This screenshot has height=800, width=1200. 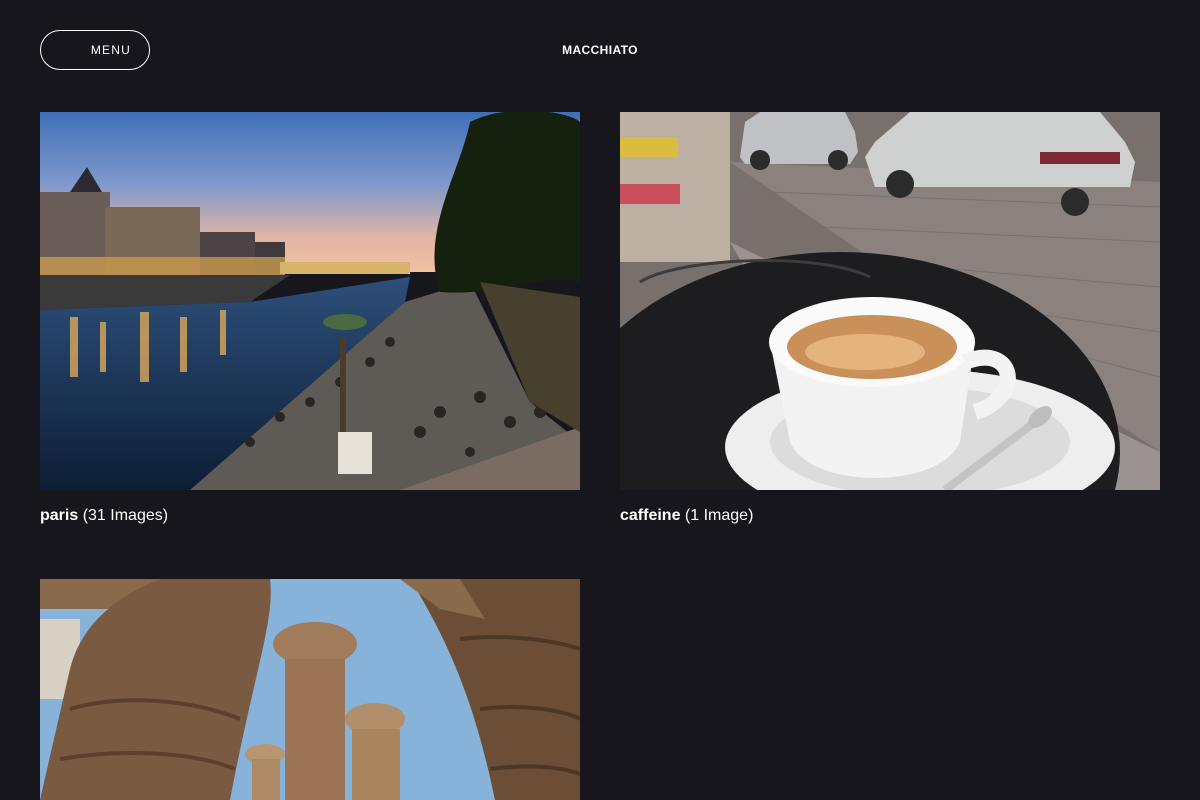 What do you see at coordinates (59, 515) in the screenshot?
I see `album-name: paris` at bounding box center [59, 515].